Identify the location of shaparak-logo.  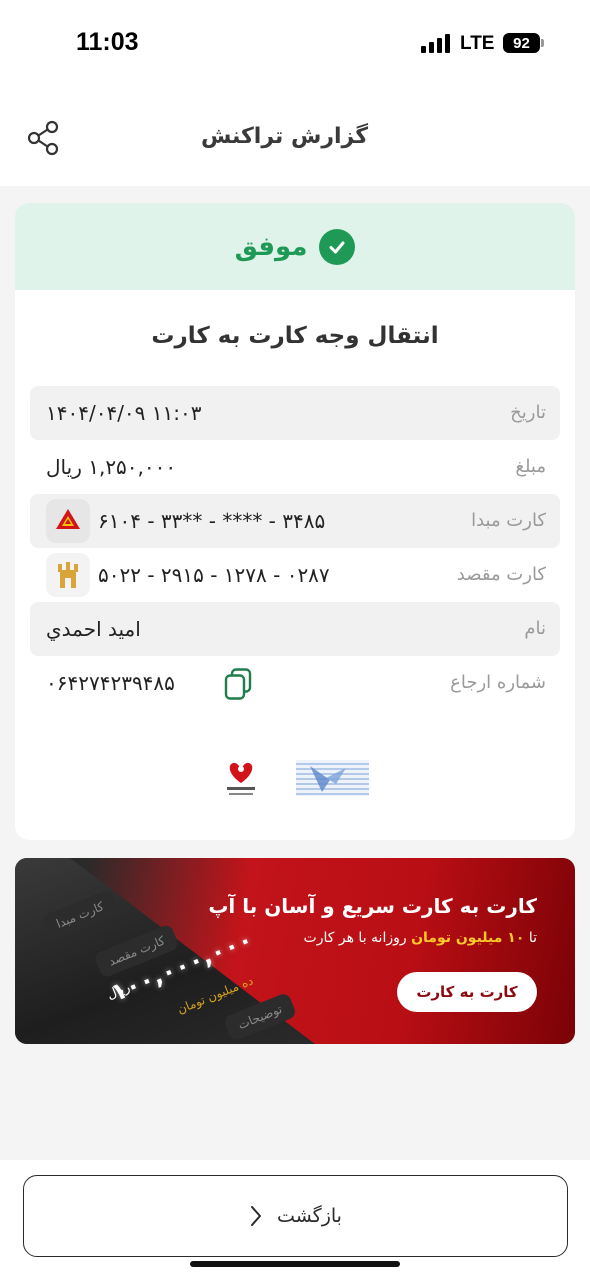
(332, 778).